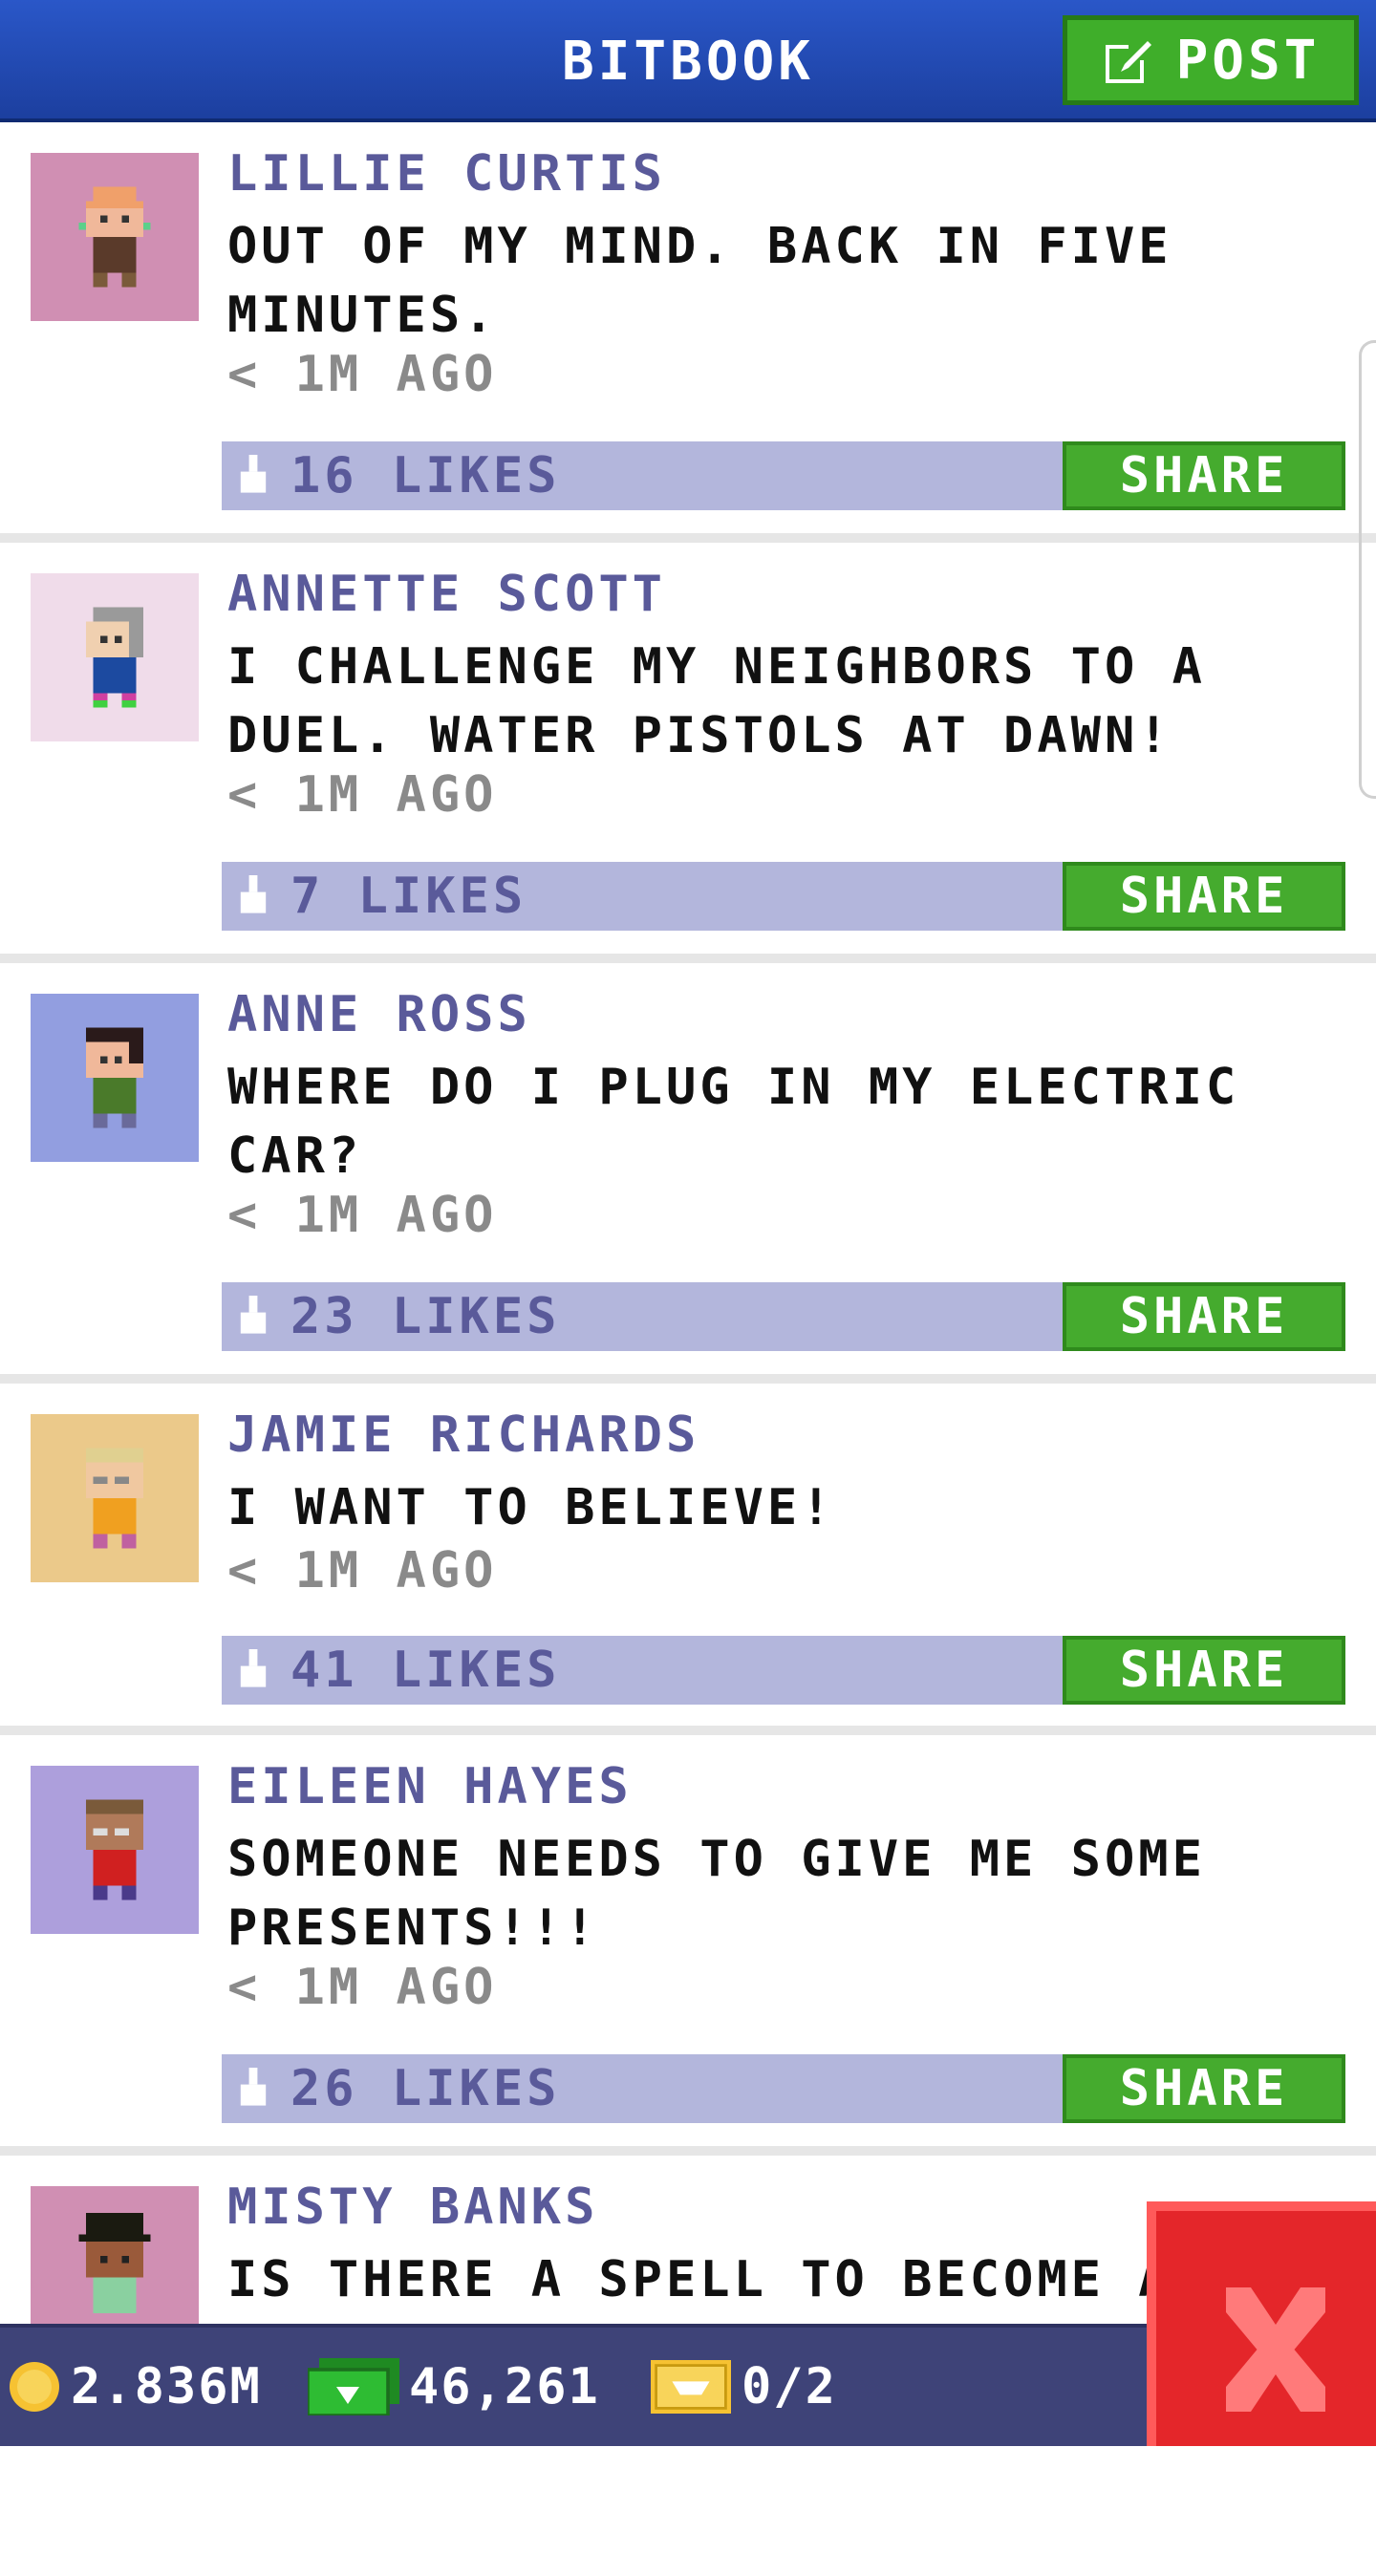 The image size is (1376, 2576). I want to click on like-count: 26 LIKES, so click(426, 2088).